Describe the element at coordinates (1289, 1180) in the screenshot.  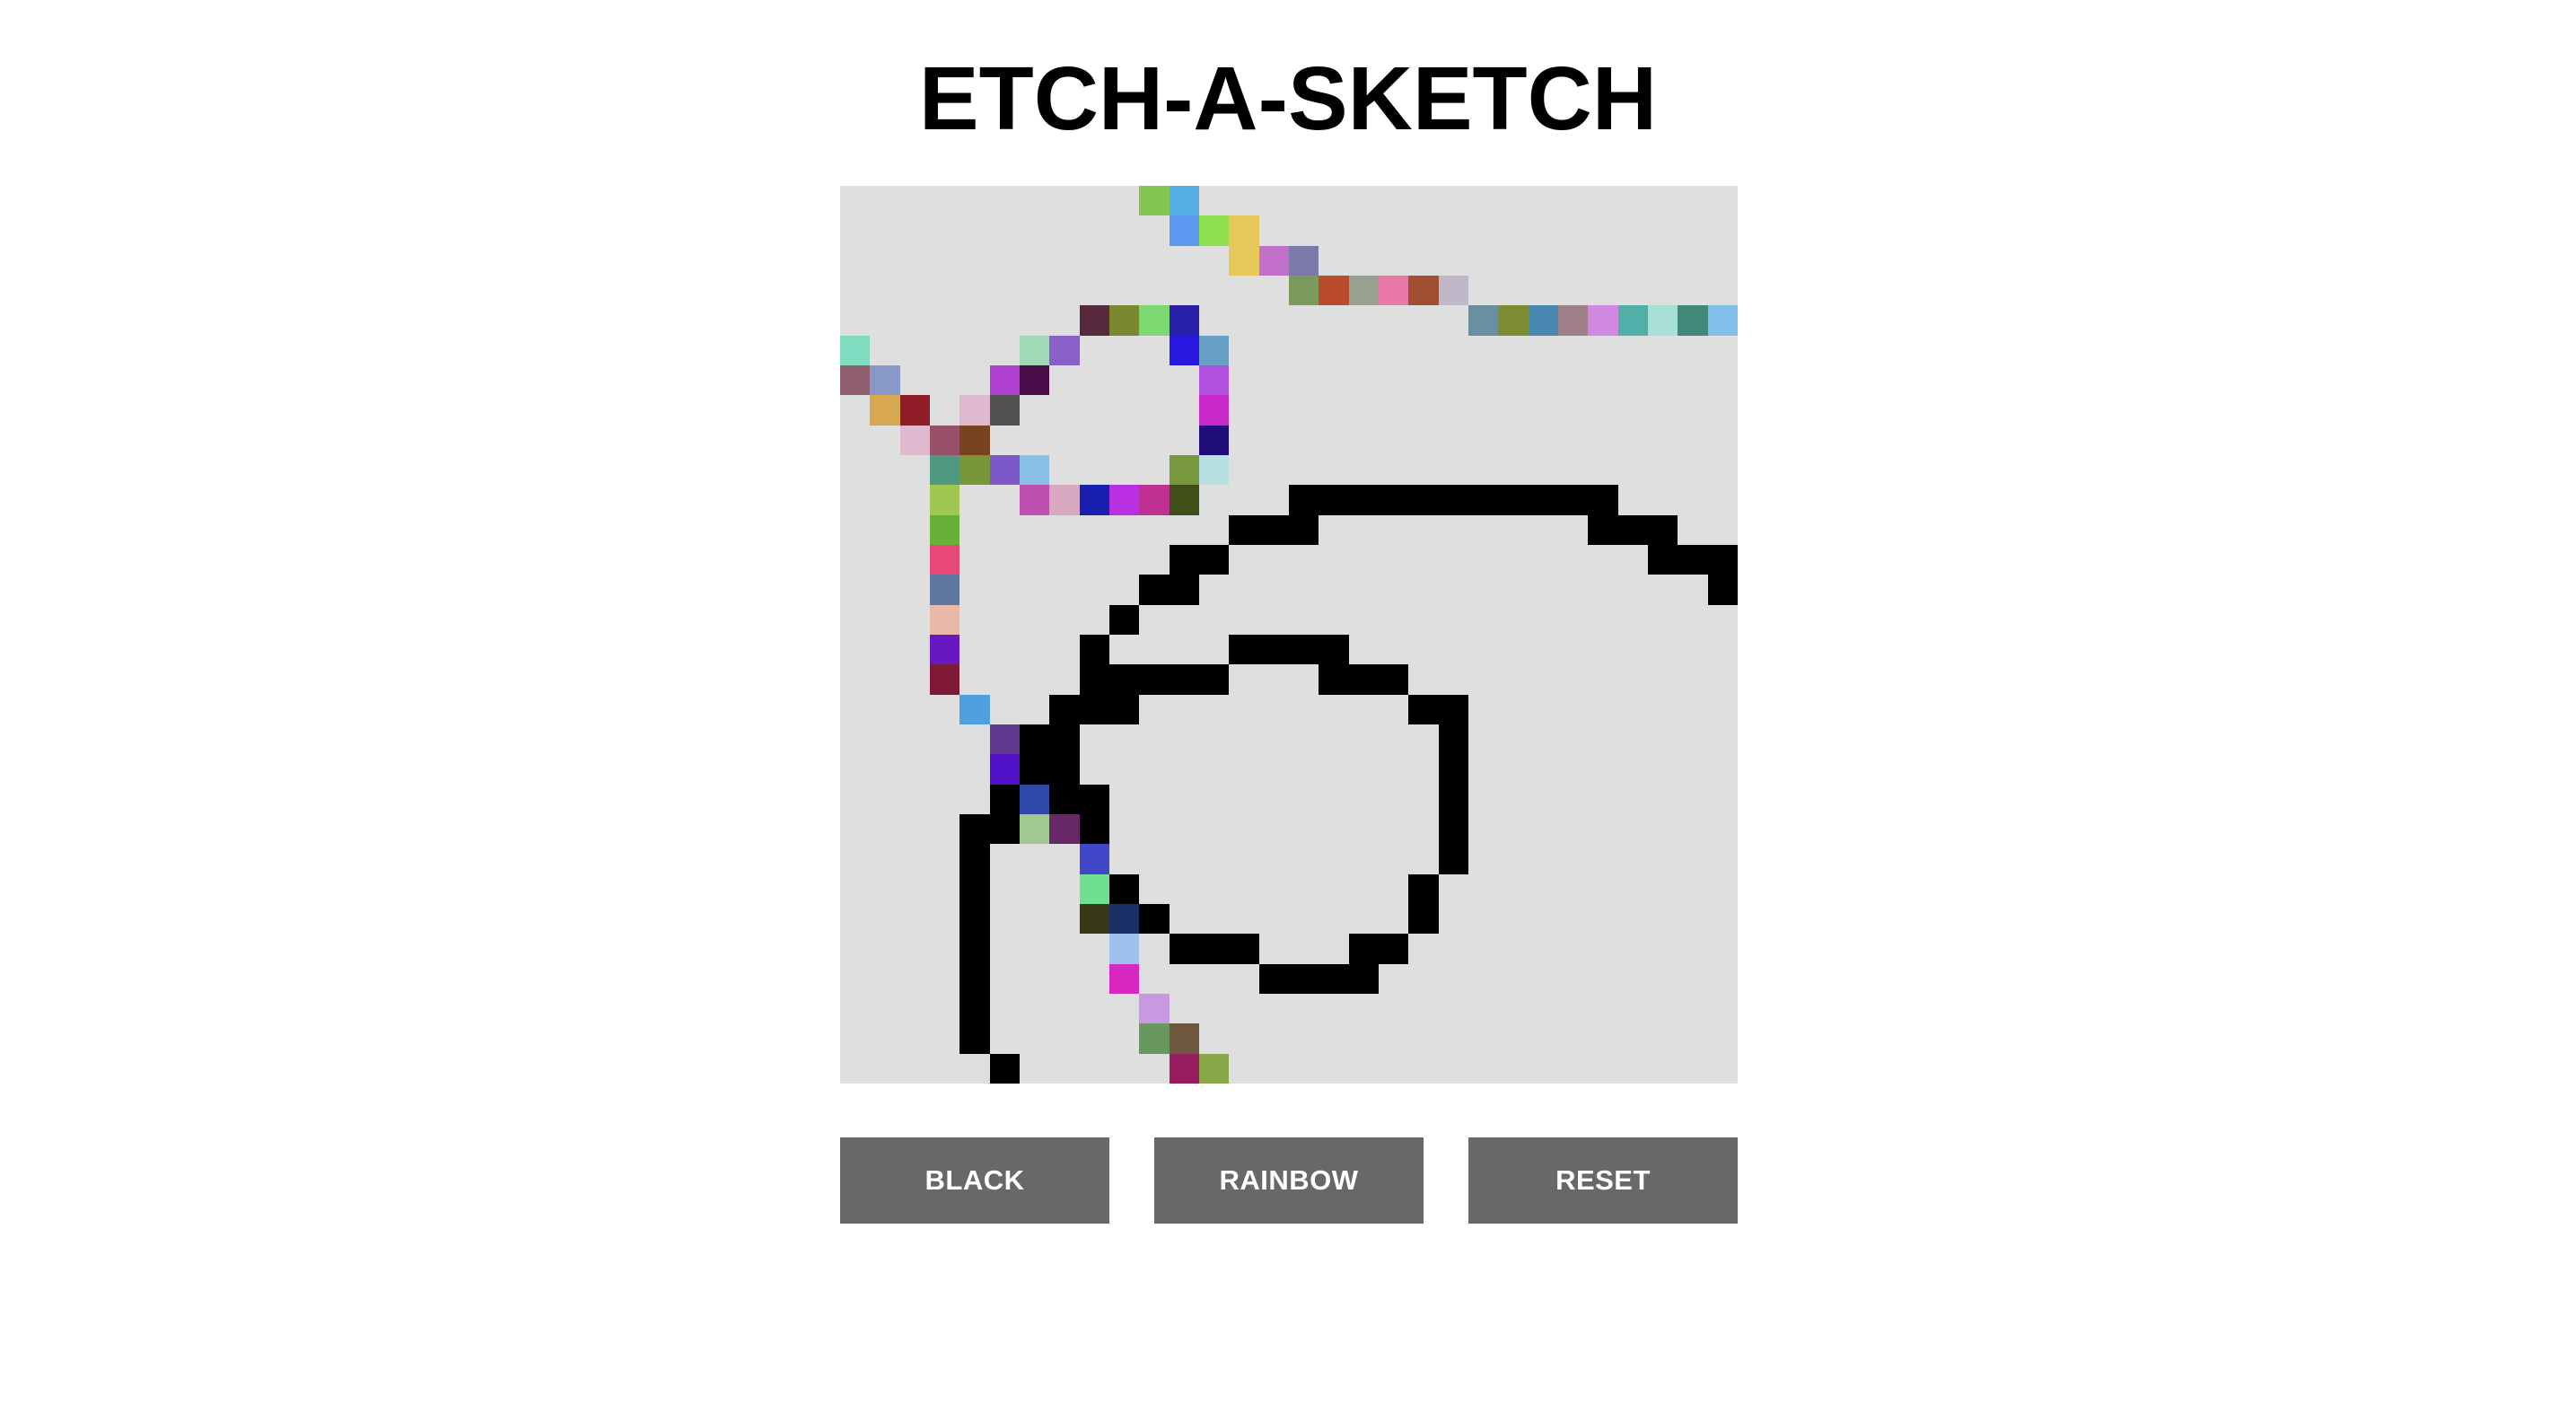
I see `rainbow-button: RAINBOW` at that location.